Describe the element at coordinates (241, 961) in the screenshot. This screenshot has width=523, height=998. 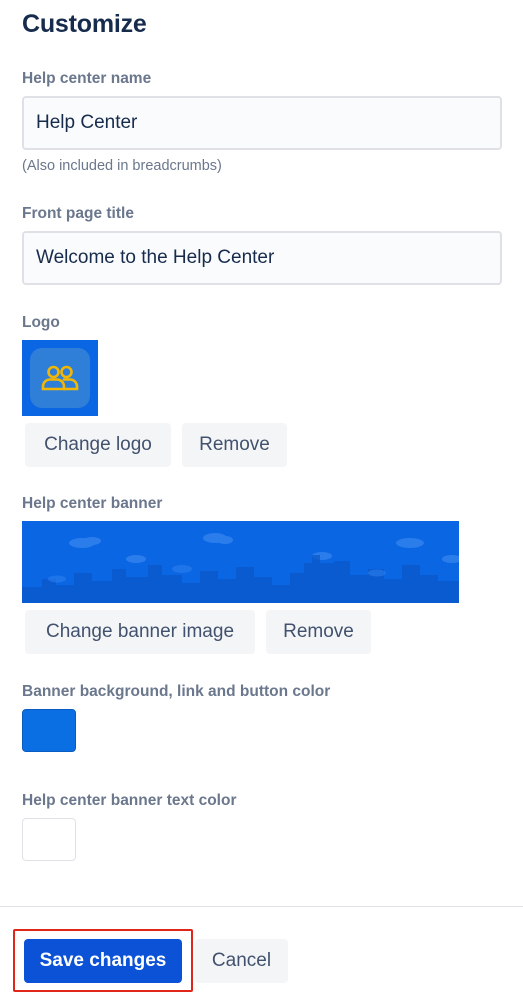
I see `cancel-button: Cancel` at that location.